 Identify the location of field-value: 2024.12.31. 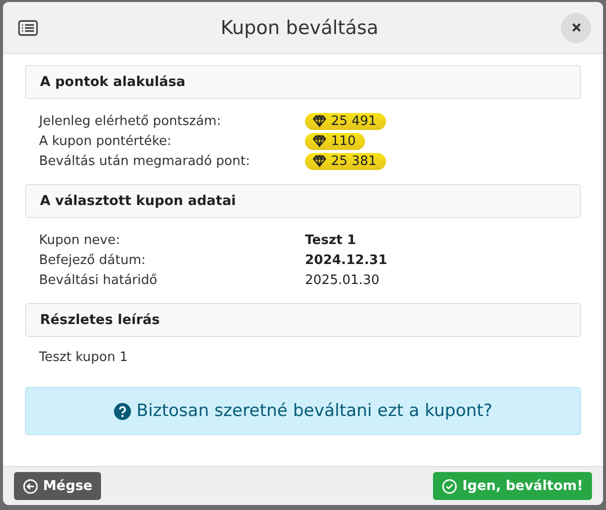
(346, 260).